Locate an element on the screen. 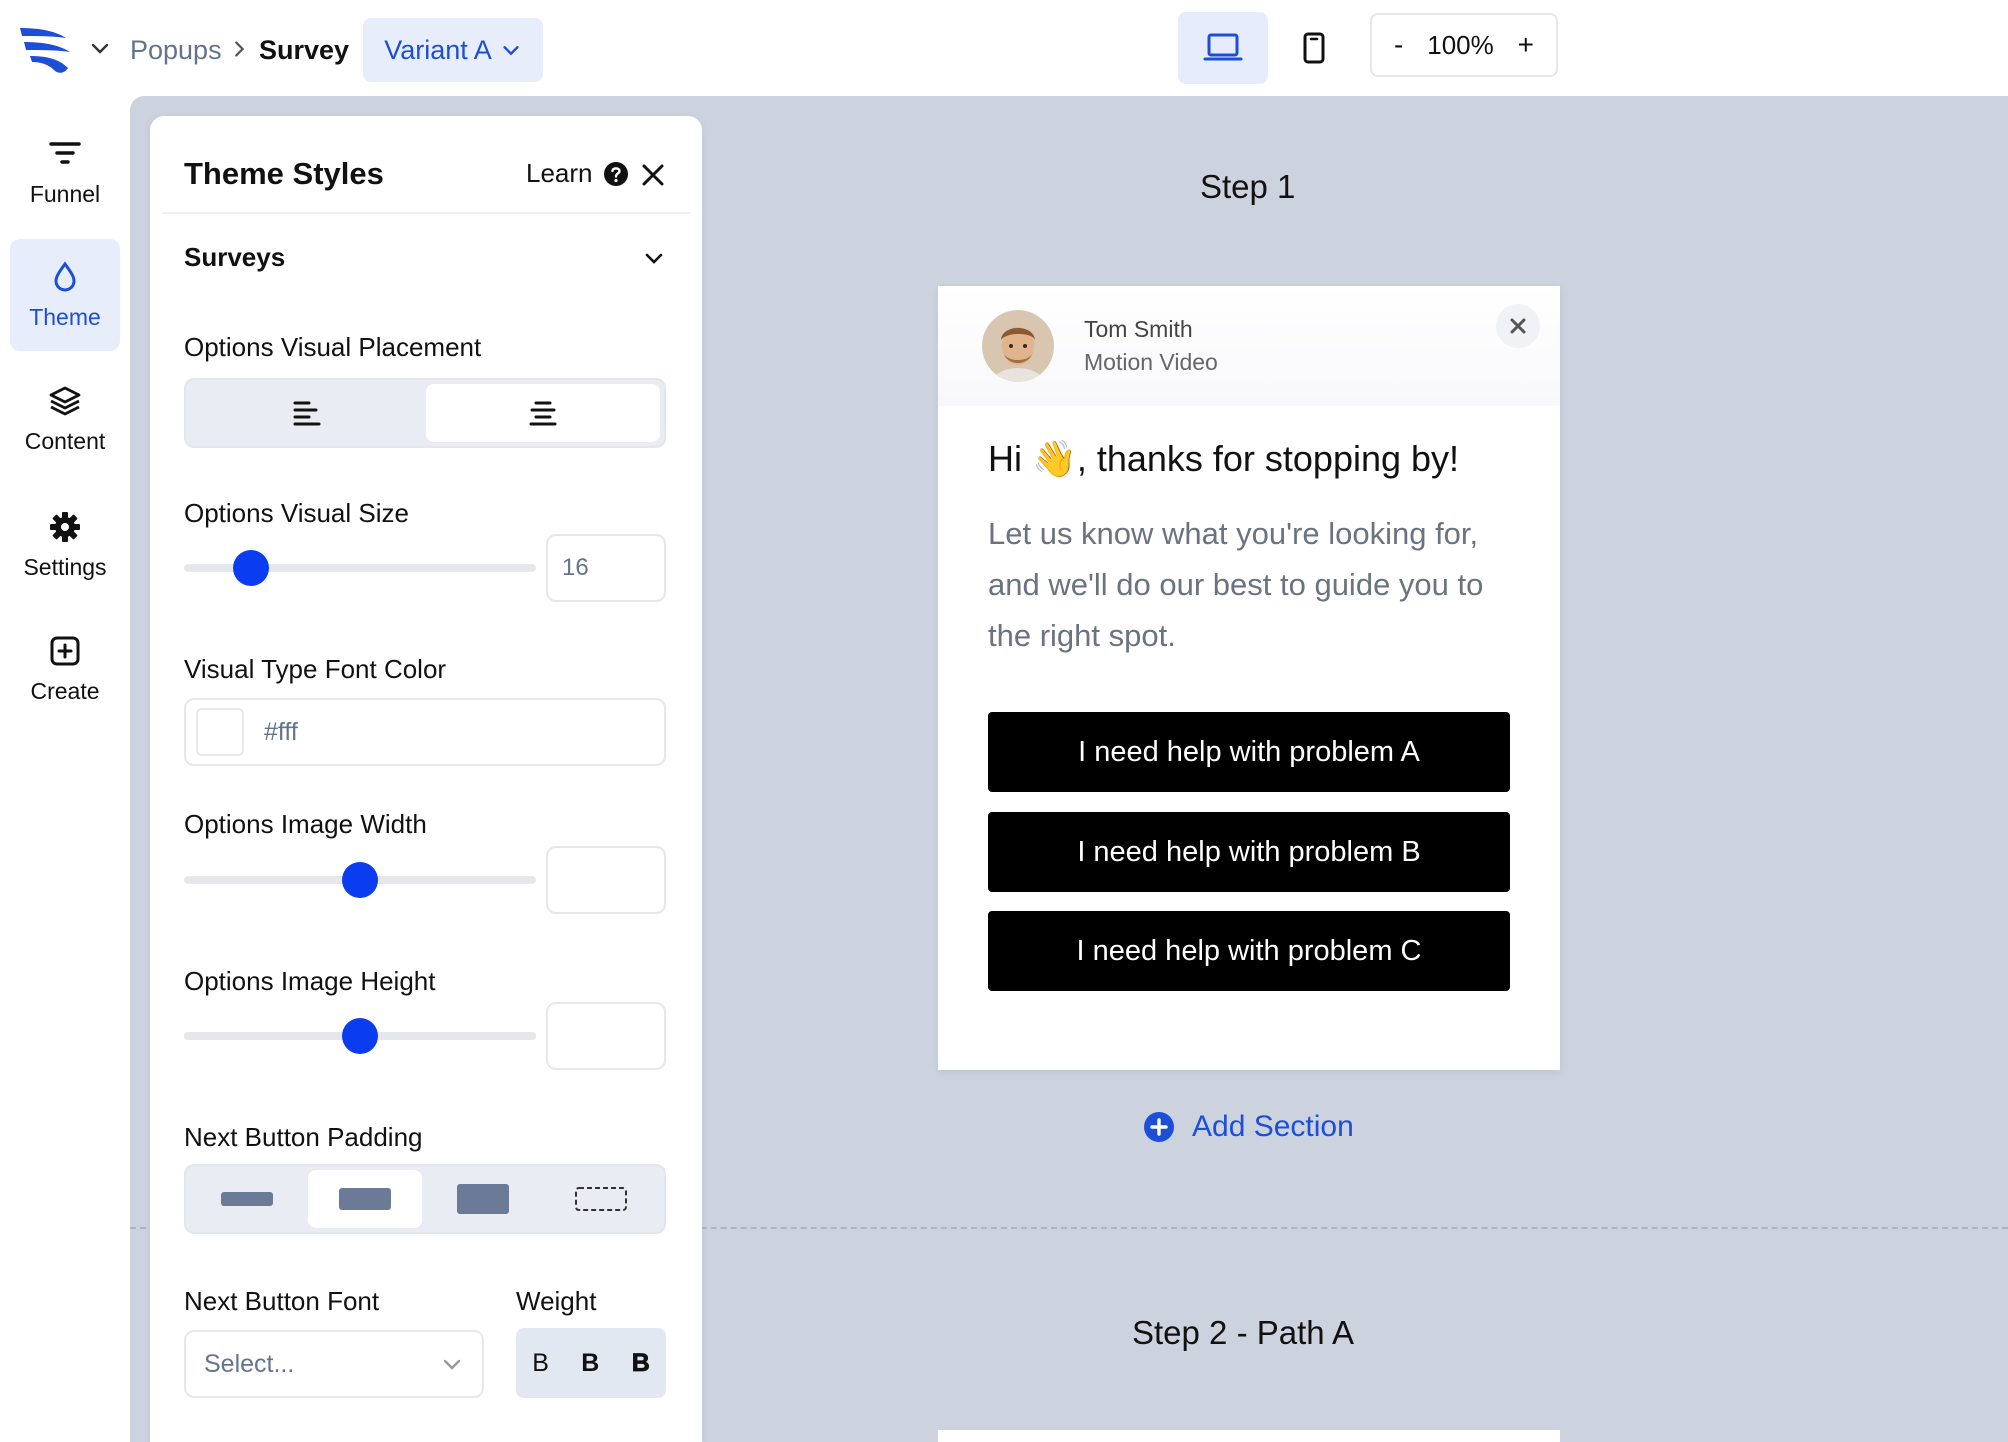 This screenshot has height=1442, width=2008. next-button-padding-label: Next Button Padding is located at coordinates (303, 1137).